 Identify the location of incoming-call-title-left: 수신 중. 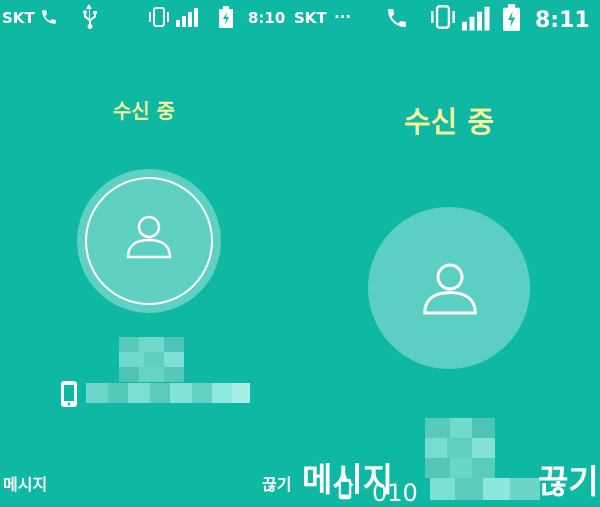
(144, 111).